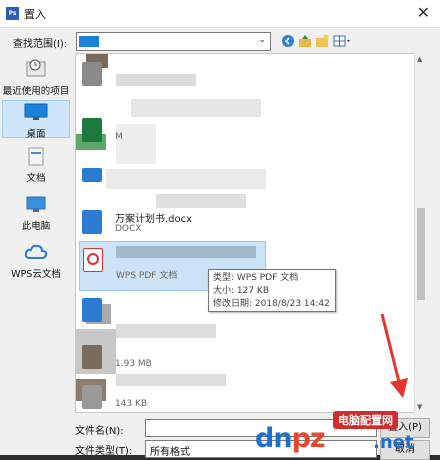 The height and width of the screenshot is (460, 440). What do you see at coordinates (308, 438) in the screenshot?
I see `watermark-main-z: pz` at bounding box center [308, 438].